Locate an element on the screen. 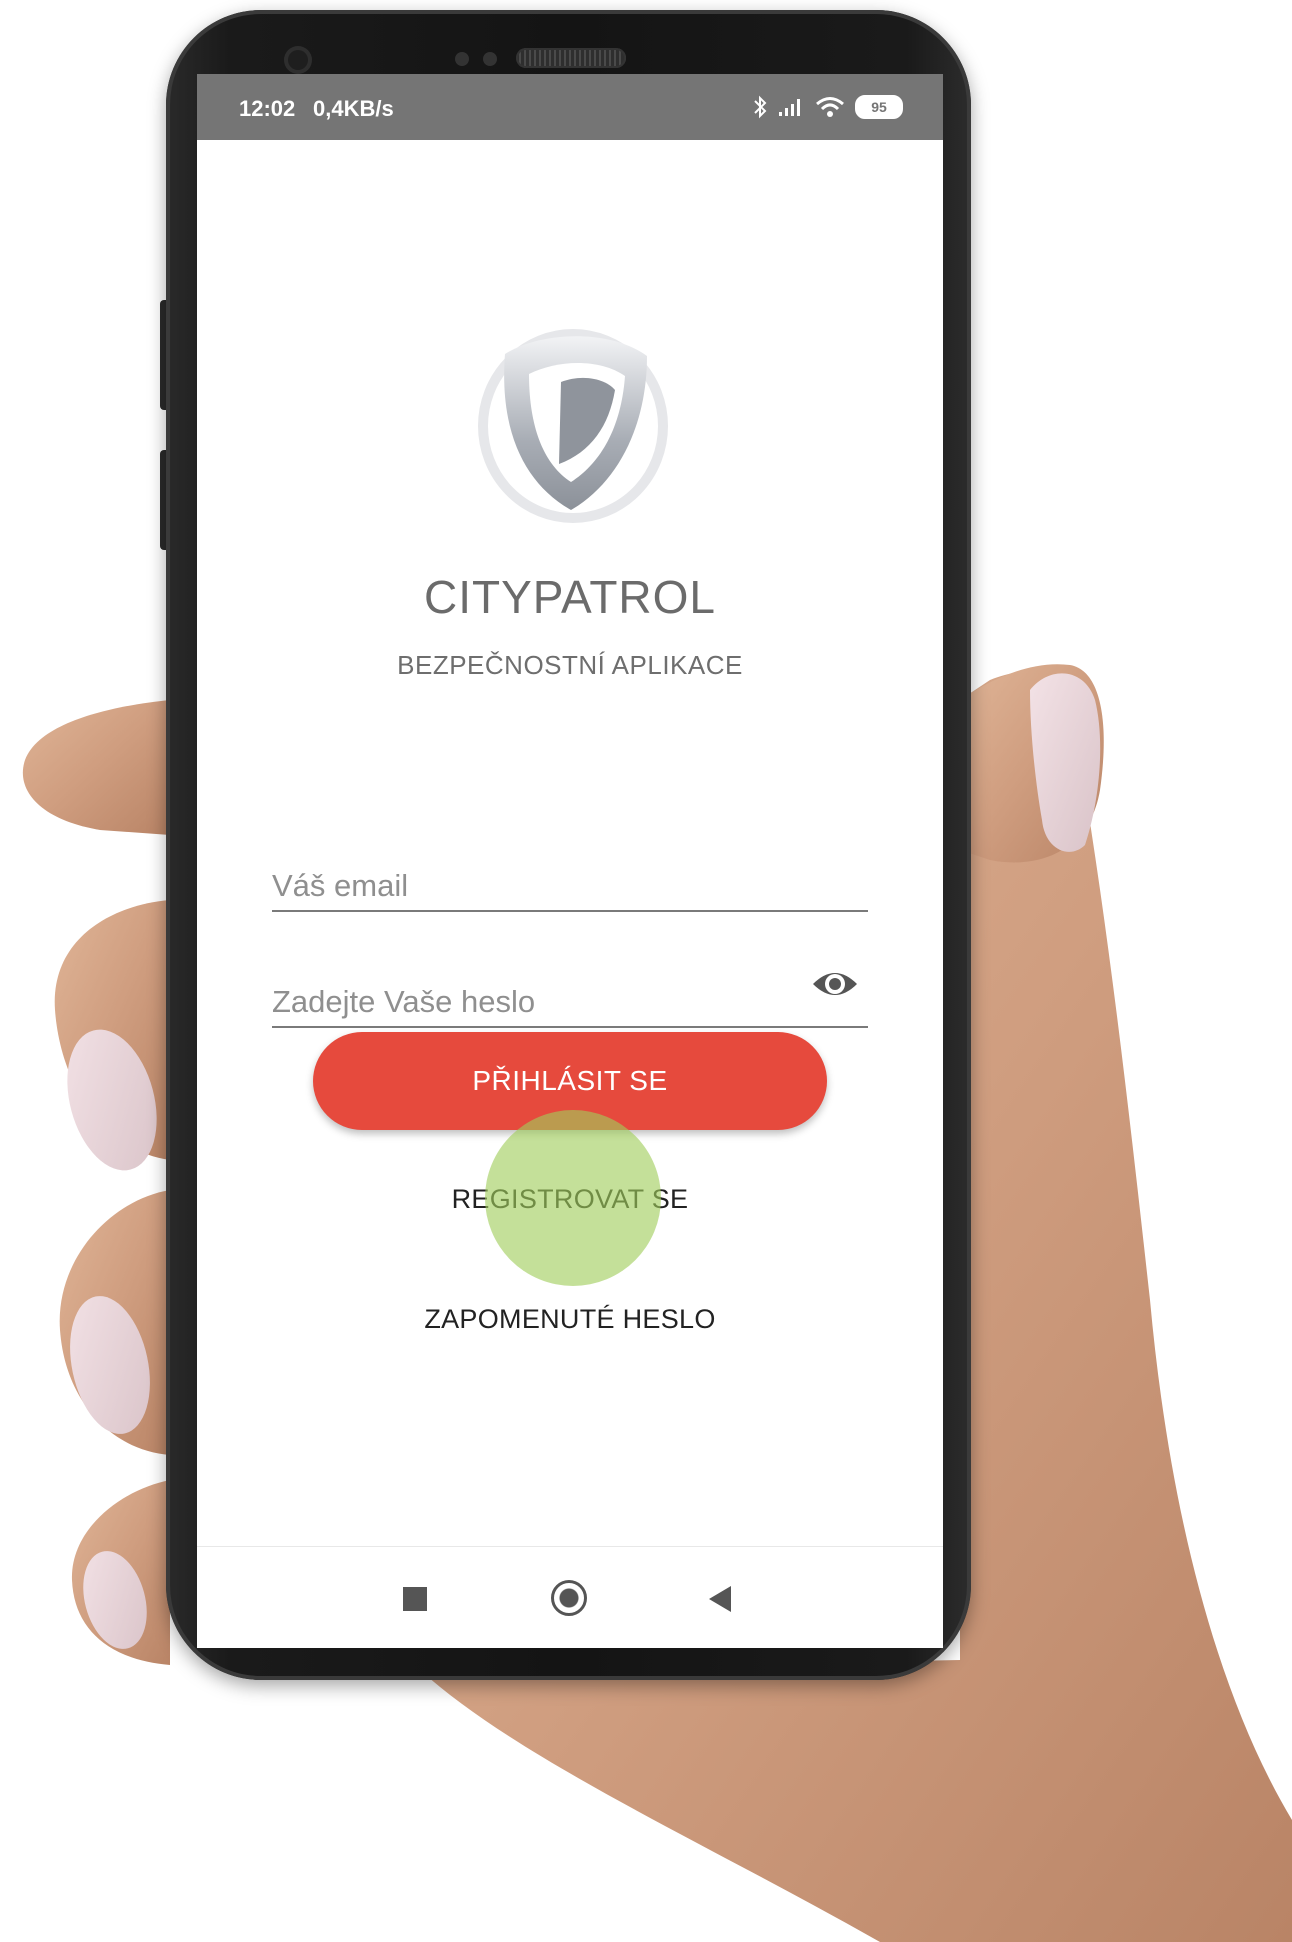 The height and width of the screenshot is (1942, 1292). status-bar: 12:02 0,4KB/s 95 is located at coordinates (570, 107).